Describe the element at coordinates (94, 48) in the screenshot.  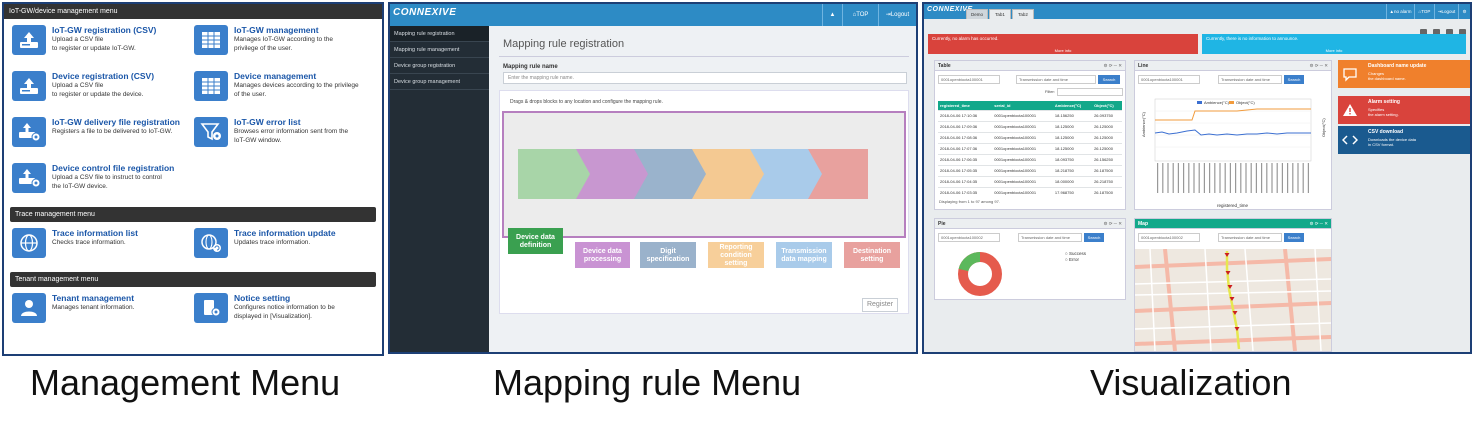
I see `menu-item-description: to register or update IoT-GW.` at that location.